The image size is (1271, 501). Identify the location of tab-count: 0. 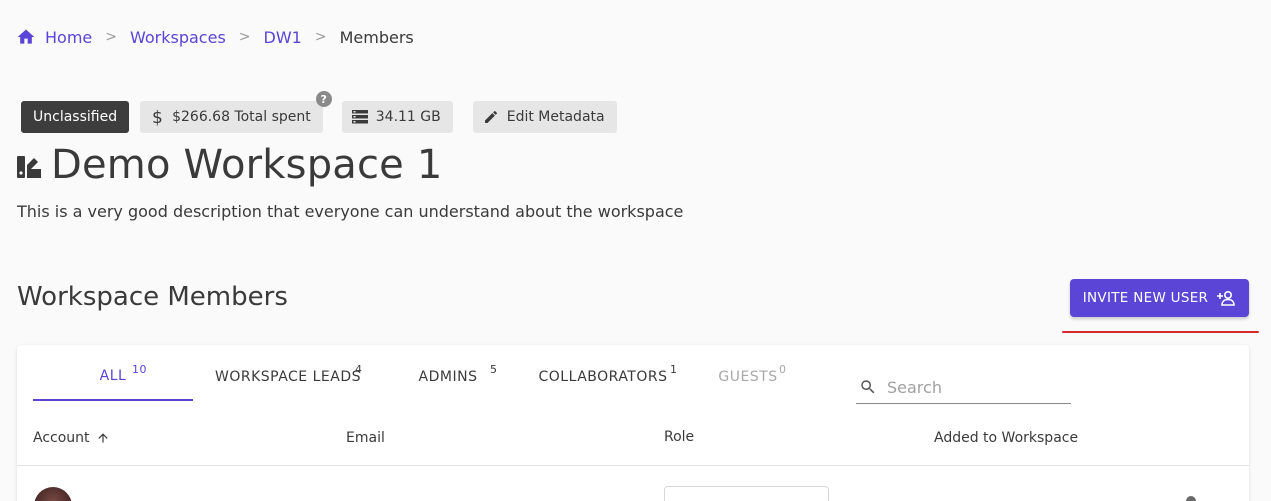
(783, 369).